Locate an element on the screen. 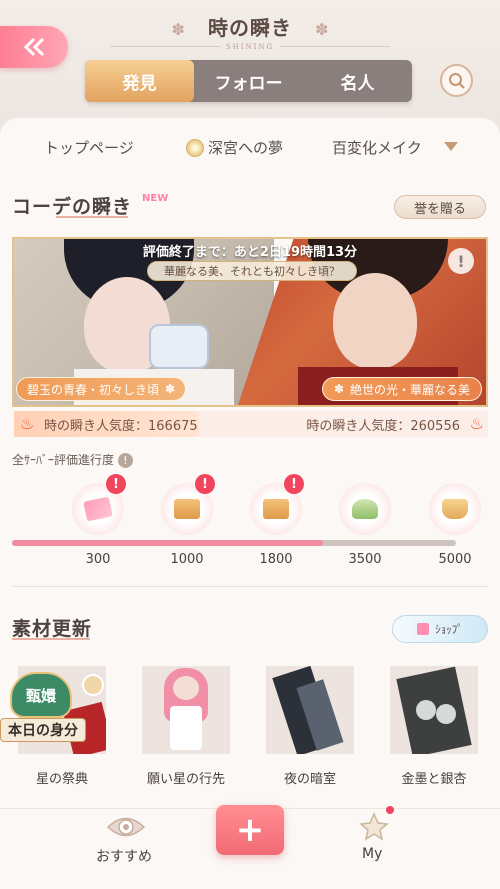 The width and height of the screenshot is (500, 889). new-badge: NEW is located at coordinates (155, 198).